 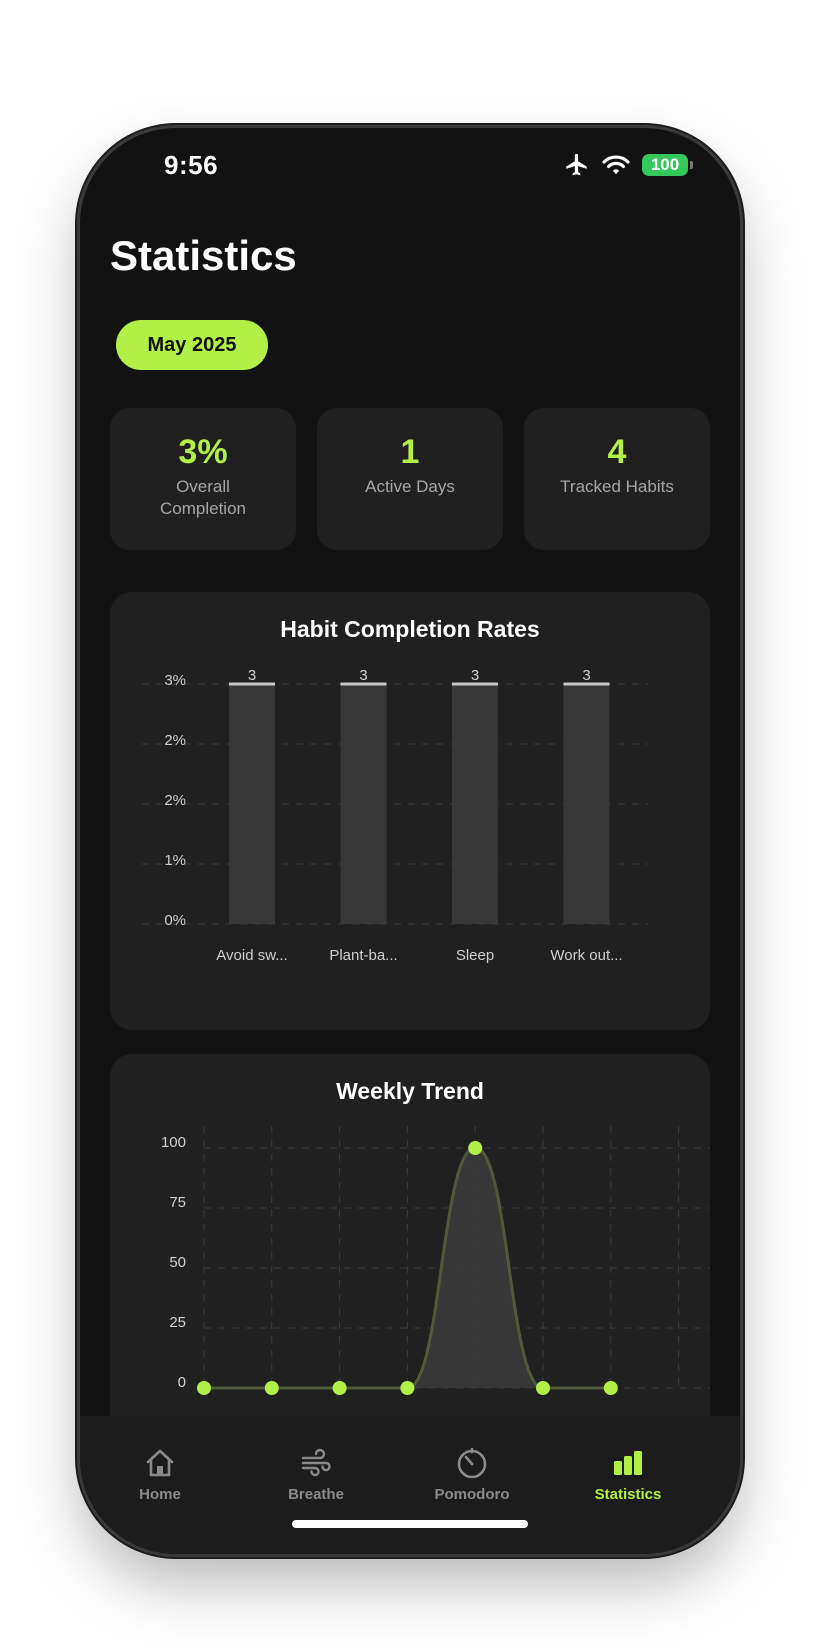 What do you see at coordinates (617, 452) in the screenshot?
I see `stat-value: 4` at bounding box center [617, 452].